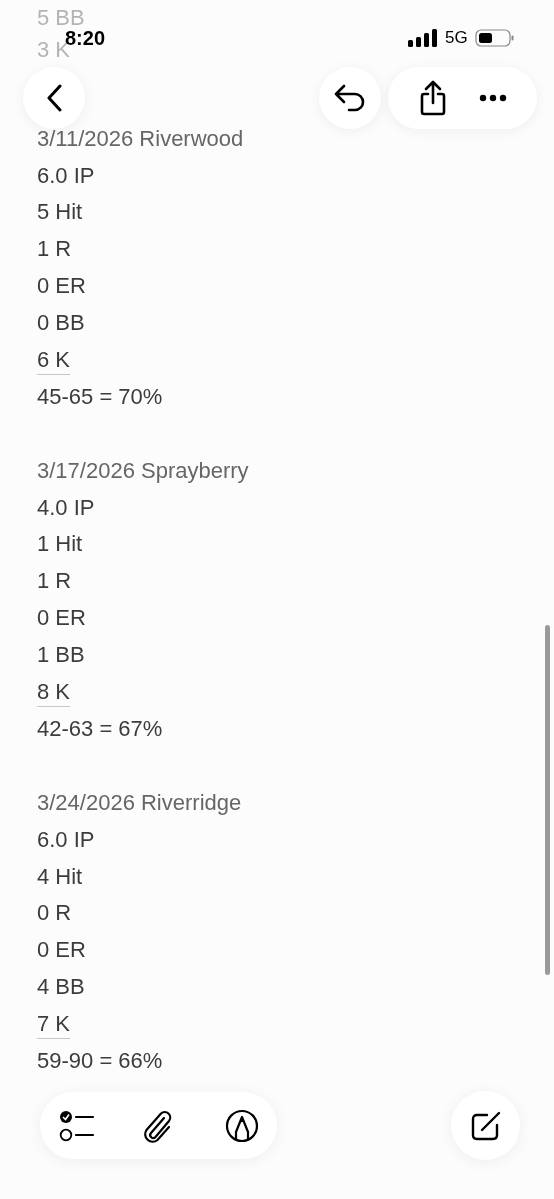  What do you see at coordinates (493, 98) in the screenshot?
I see `more-icon` at bounding box center [493, 98].